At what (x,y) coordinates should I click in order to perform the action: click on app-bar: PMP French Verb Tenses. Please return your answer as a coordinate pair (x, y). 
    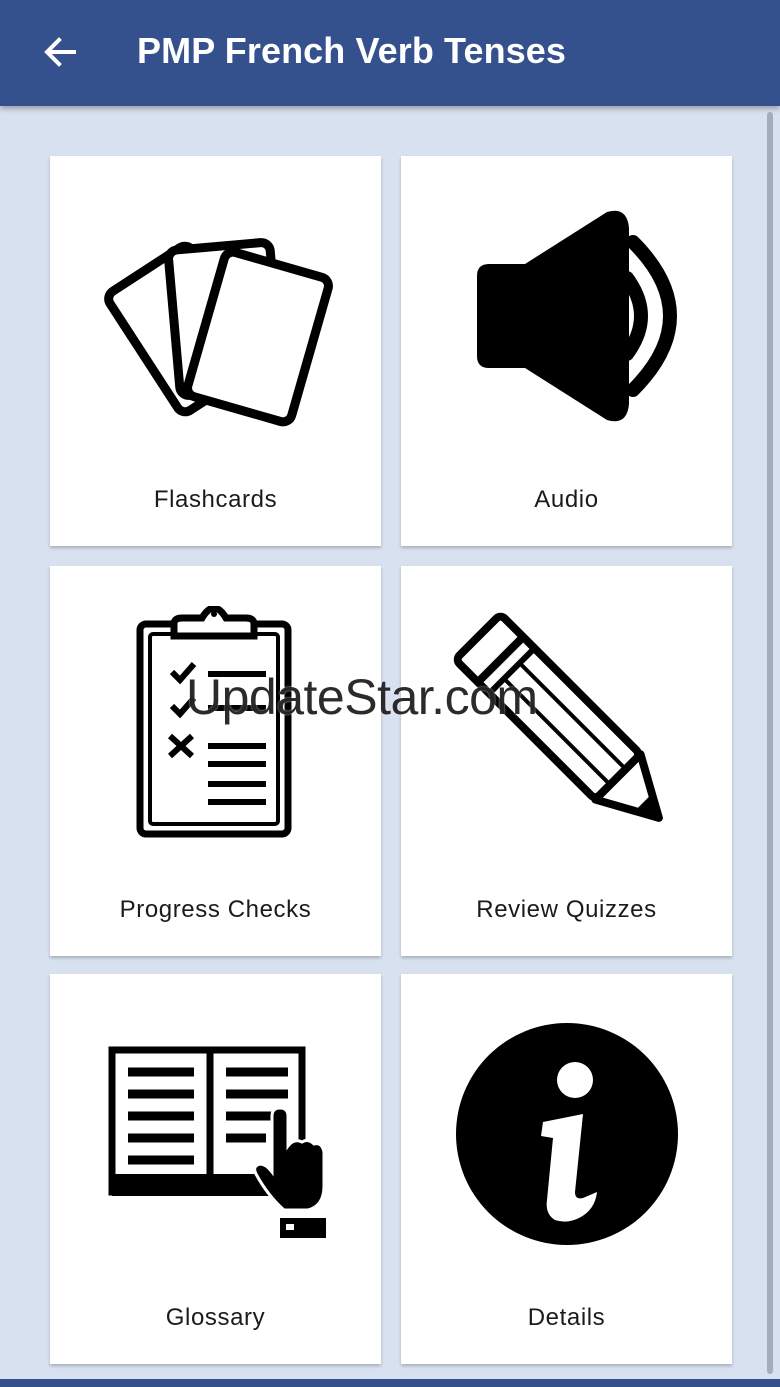
    Looking at the image, I should click on (390, 53).